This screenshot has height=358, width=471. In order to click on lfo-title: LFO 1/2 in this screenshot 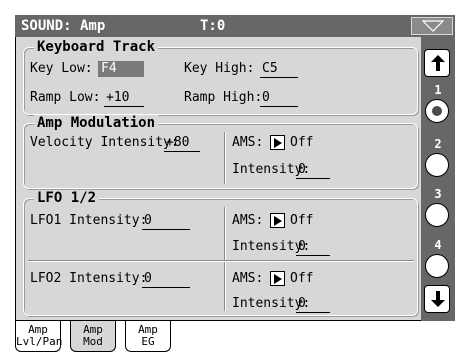, I will do `click(67, 198)`.